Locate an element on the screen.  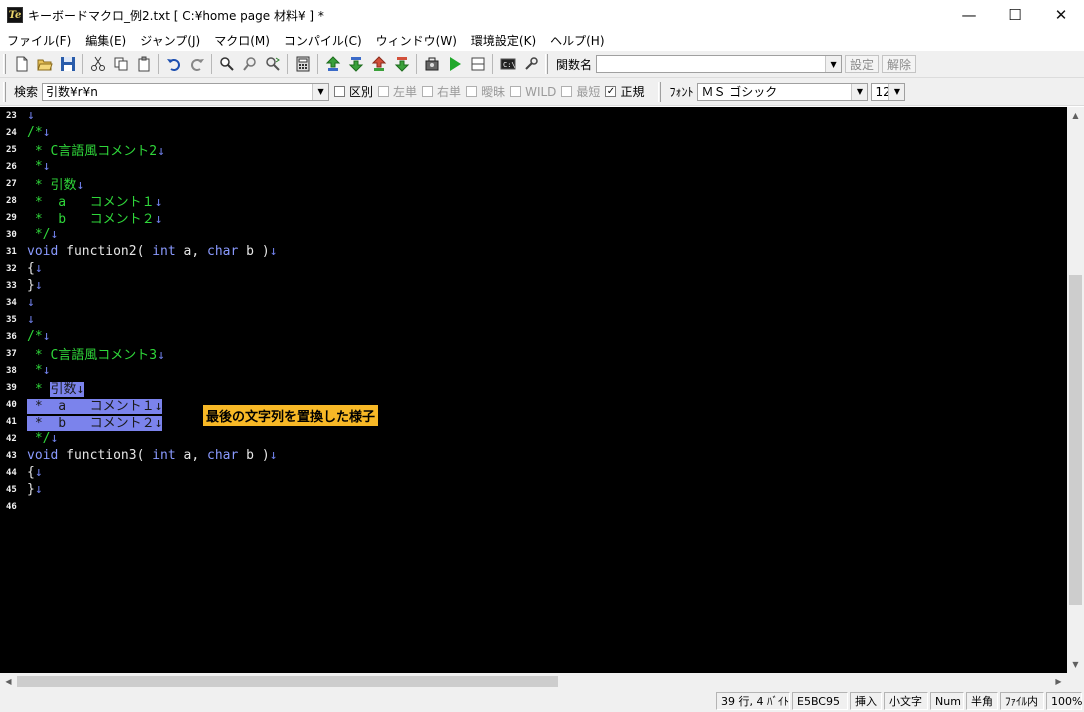
vertical-scroll-thumb is located at coordinates (1075, 440).